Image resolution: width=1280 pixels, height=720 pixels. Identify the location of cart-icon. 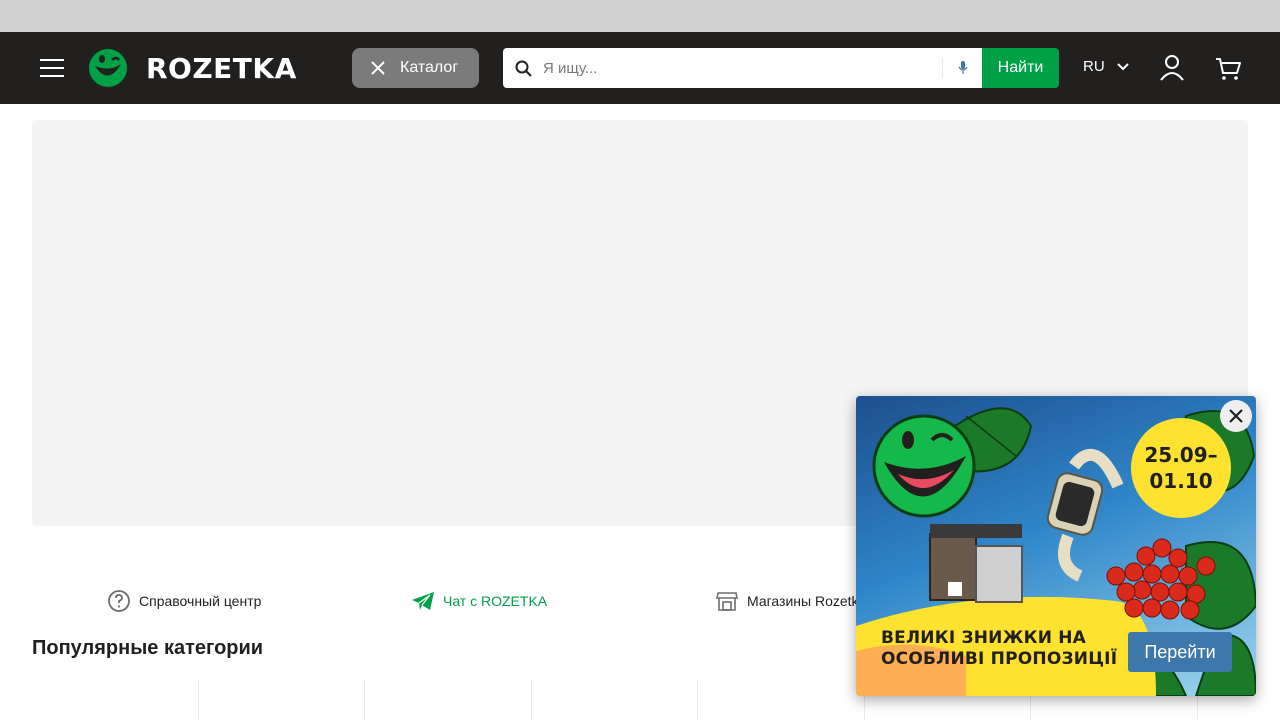
(1228, 68).